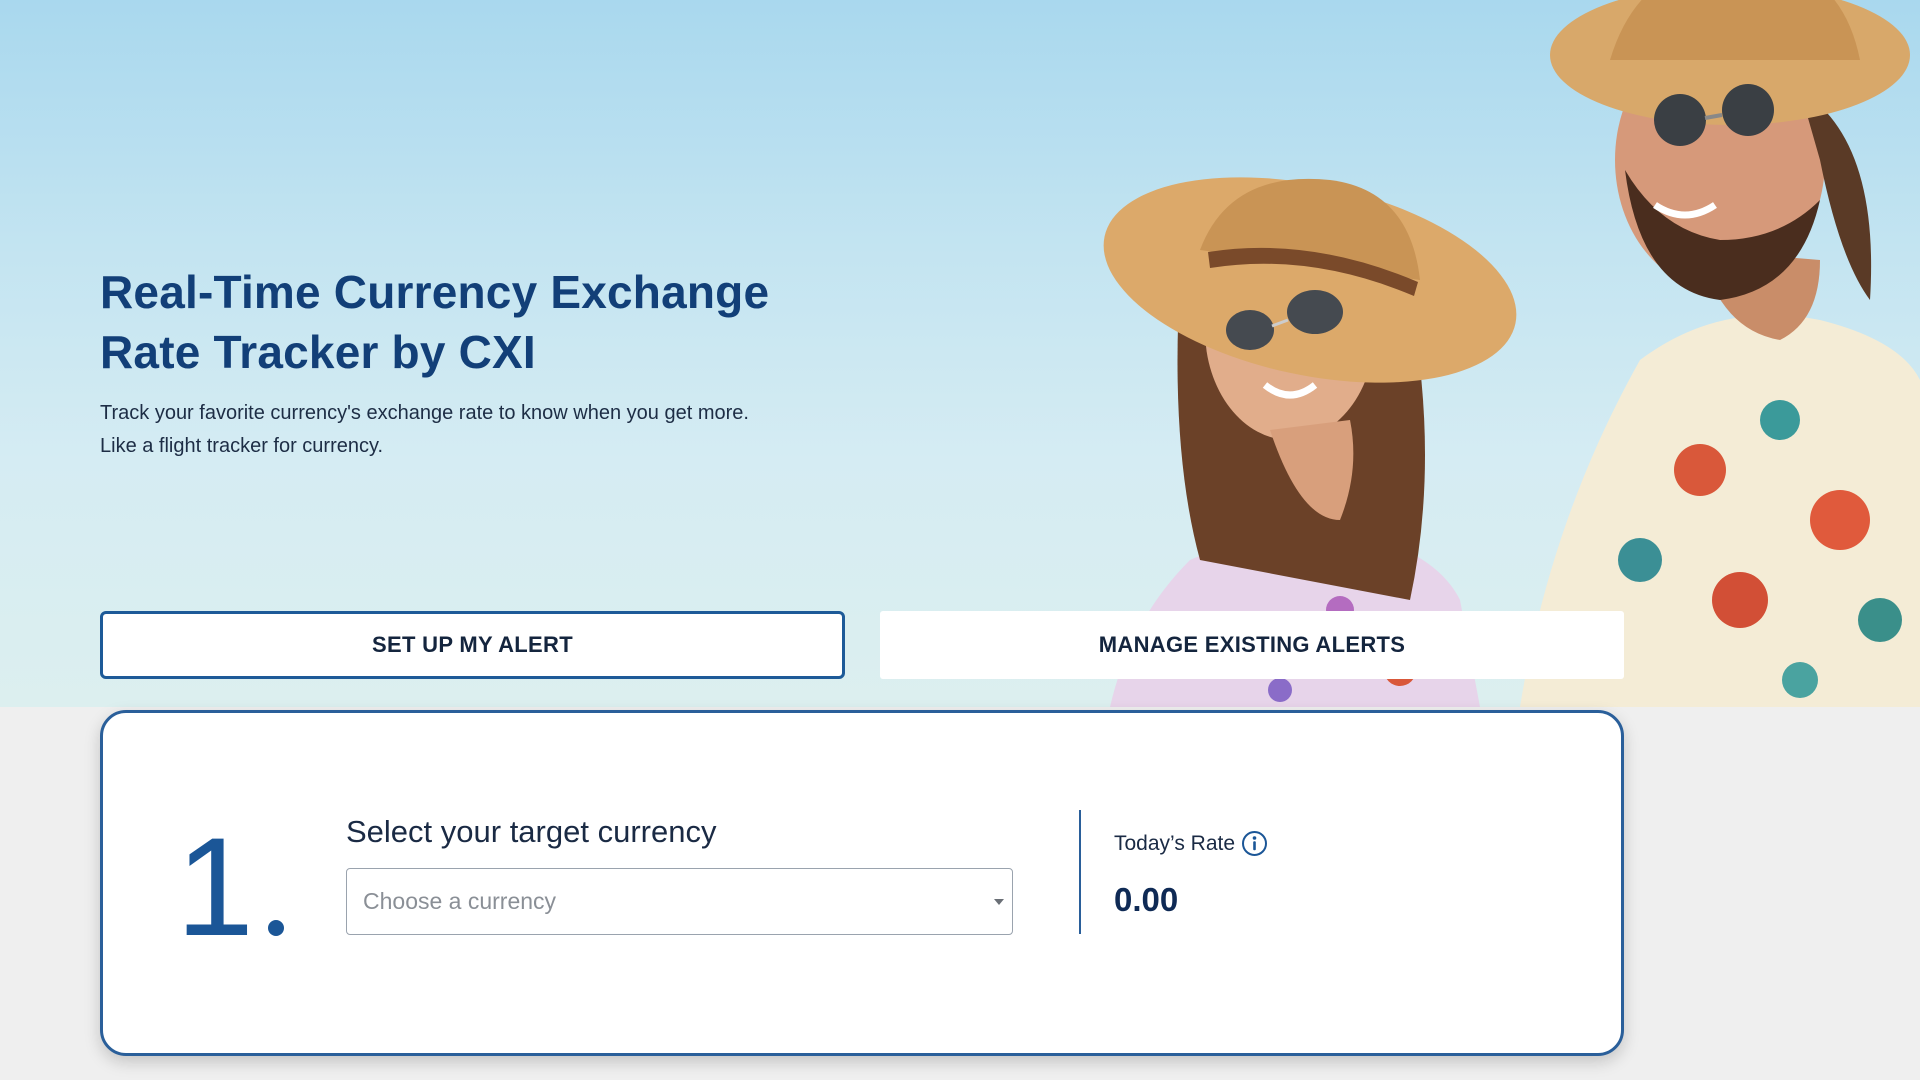  Describe the element at coordinates (276, 928) in the screenshot. I see `step-number-dot` at that location.